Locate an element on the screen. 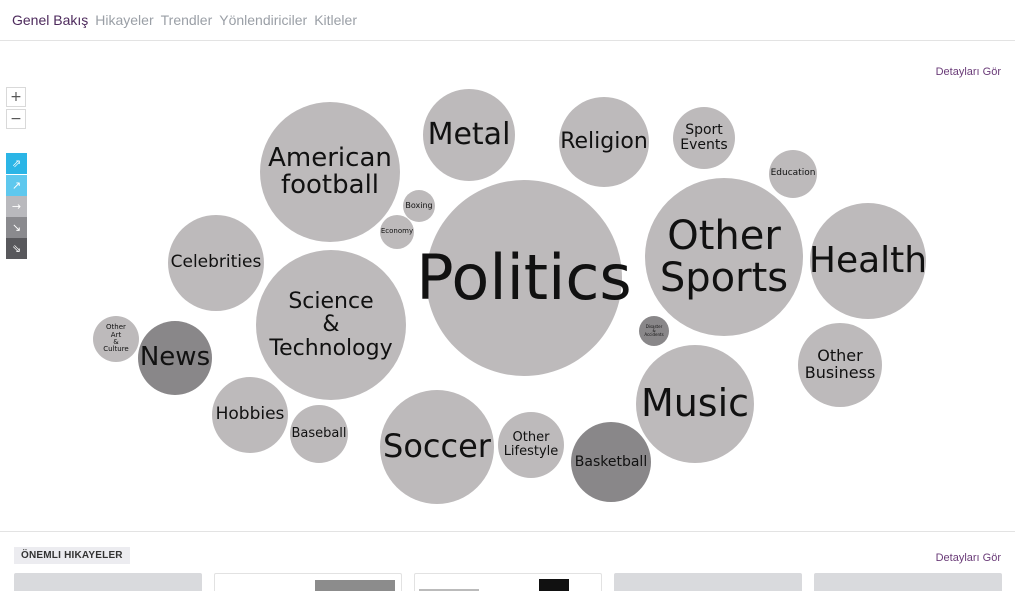 The image size is (1015, 591). topic-label: Soccer is located at coordinates (437, 446).